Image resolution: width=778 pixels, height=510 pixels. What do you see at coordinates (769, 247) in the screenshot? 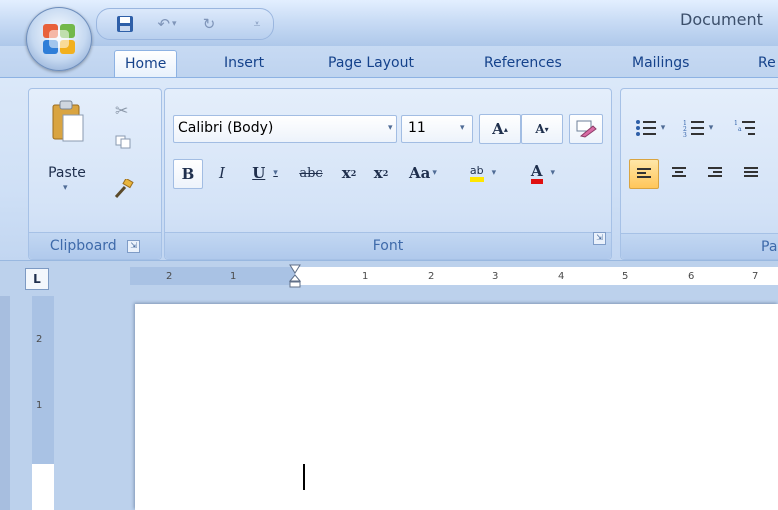
I see `paragraph-label: Para` at bounding box center [769, 247].